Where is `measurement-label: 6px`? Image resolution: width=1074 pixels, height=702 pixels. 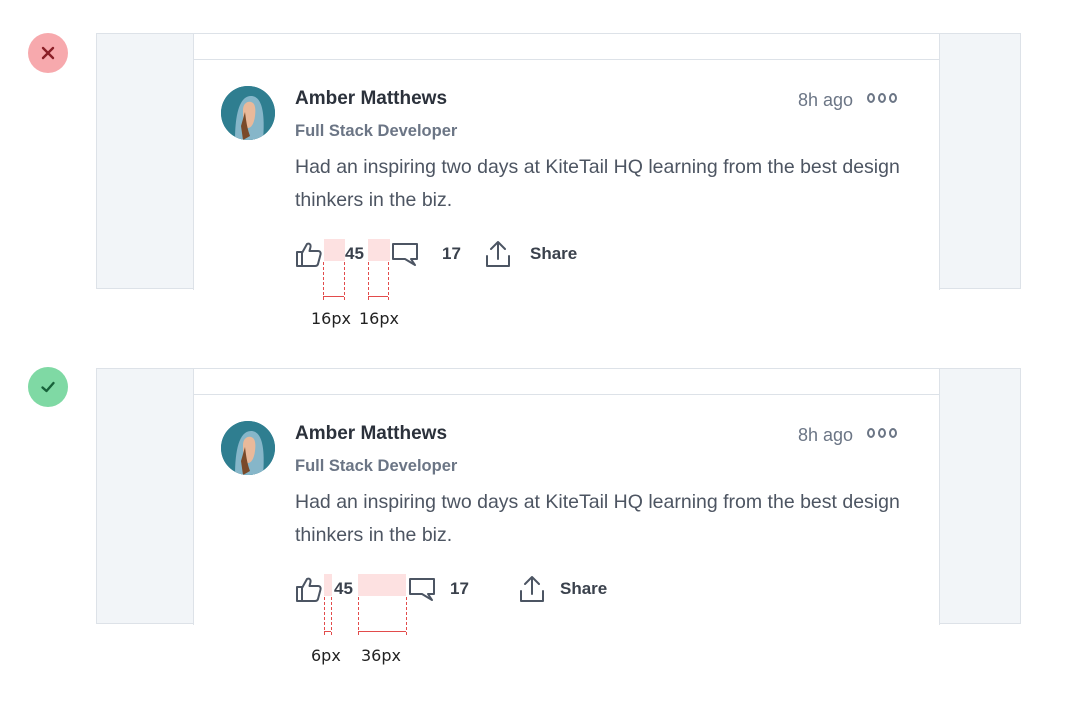
measurement-label: 6px is located at coordinates (326, 655).